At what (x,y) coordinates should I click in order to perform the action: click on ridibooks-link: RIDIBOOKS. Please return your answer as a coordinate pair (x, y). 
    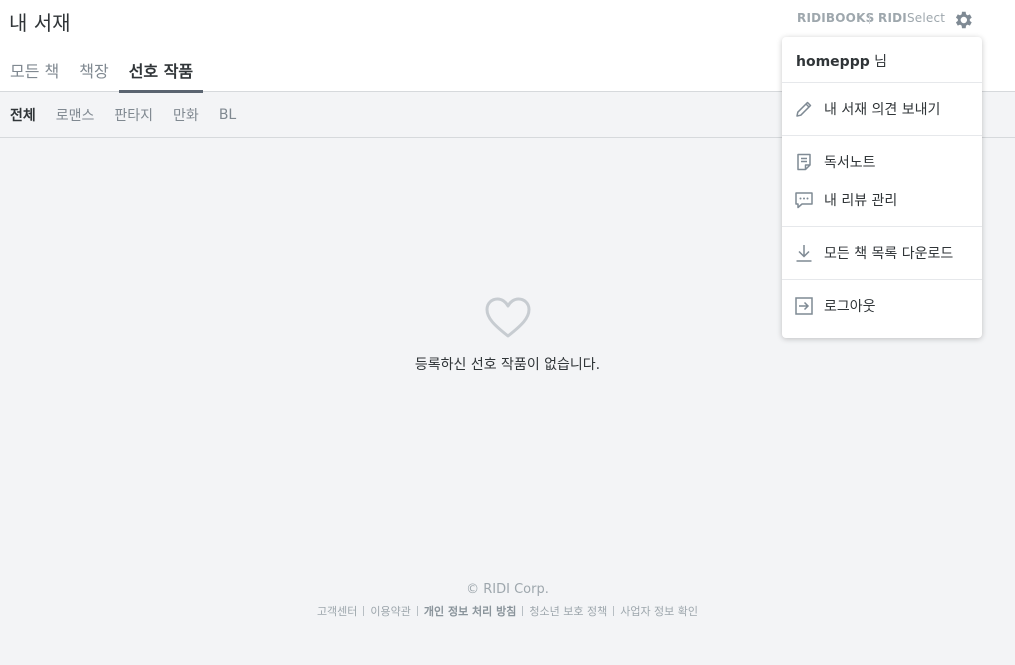
    Looking at the image, I should click on (835, 18).